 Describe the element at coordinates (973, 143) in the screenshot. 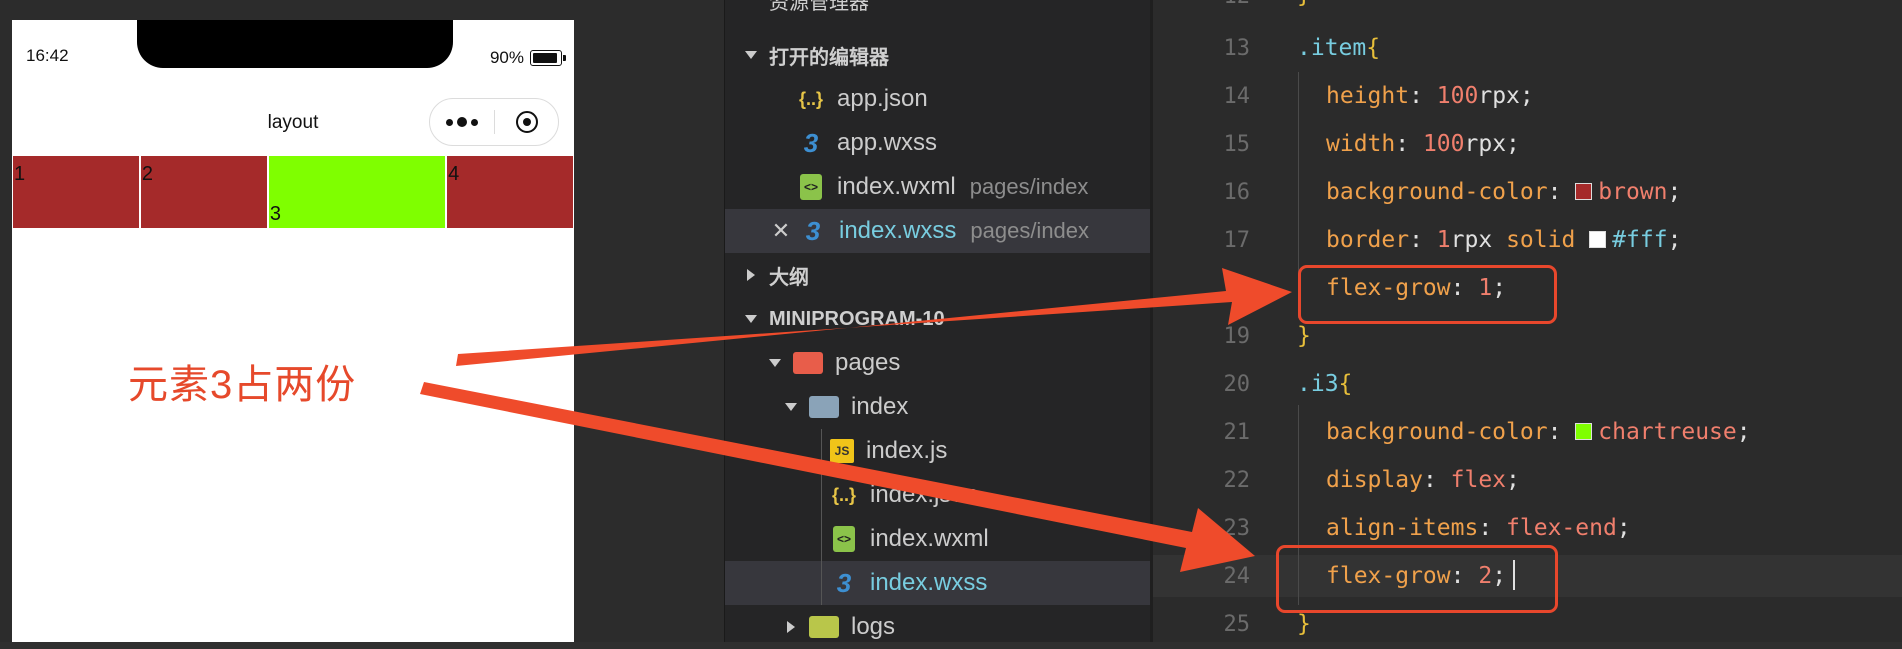

I see `open-file-app-wxss: 3 app.wxss` at that location.